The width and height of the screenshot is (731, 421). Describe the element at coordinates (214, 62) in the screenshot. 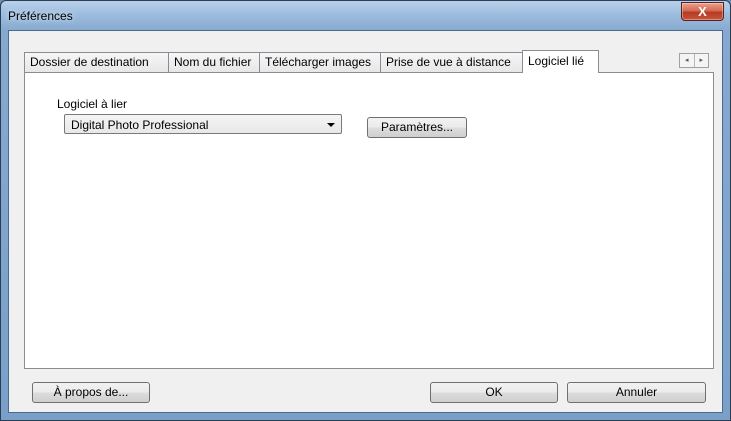

I see `tab-nom-fichier: Nom du fichier` at that location.